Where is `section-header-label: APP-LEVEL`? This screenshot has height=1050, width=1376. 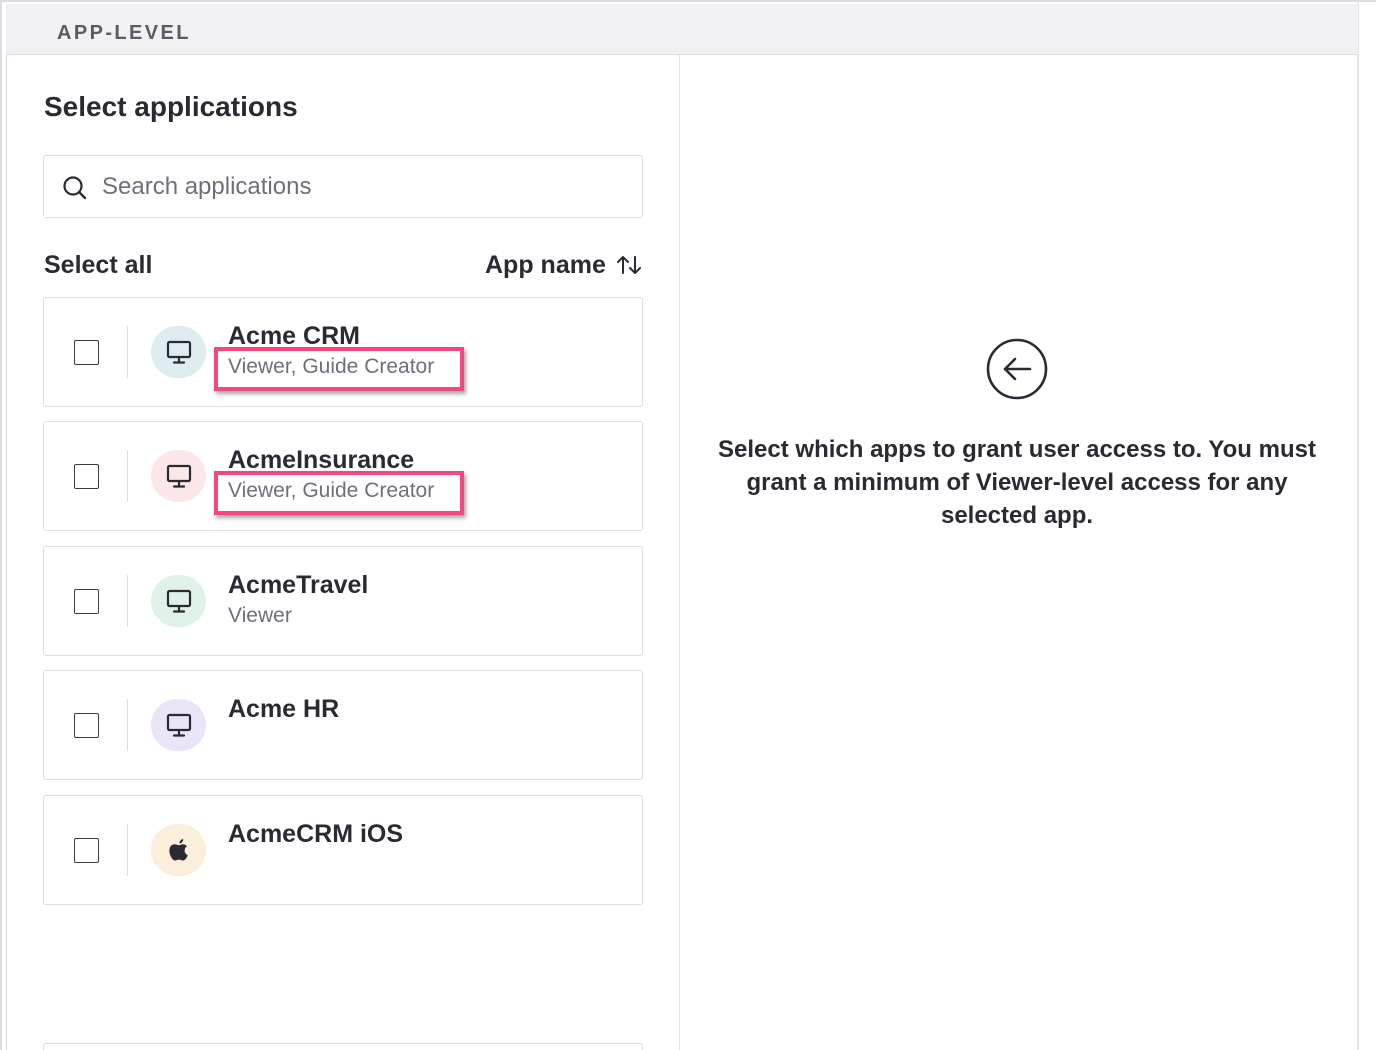
section-header-label: APP-LEVEL is located at coordinates (124, 33).